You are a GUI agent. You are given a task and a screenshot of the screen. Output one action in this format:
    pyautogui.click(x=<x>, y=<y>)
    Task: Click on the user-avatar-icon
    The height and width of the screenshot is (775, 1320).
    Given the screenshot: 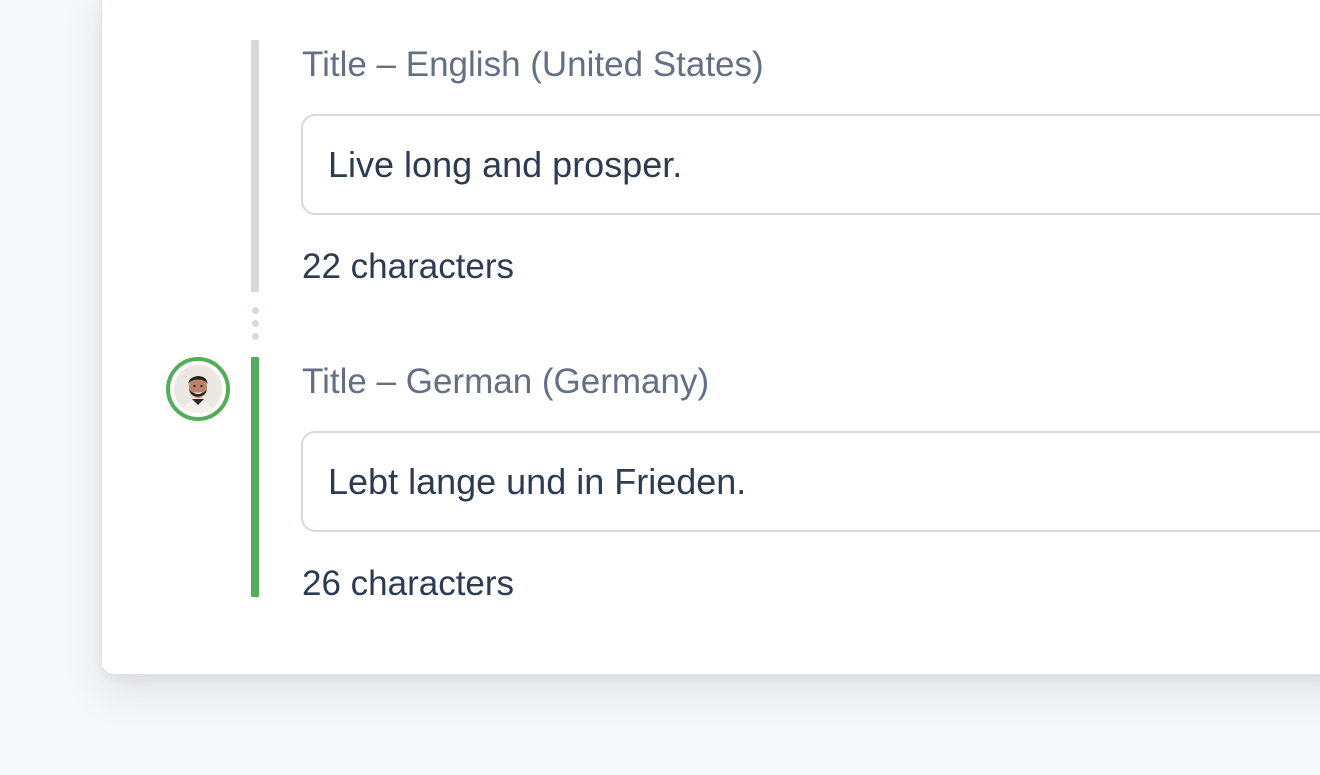 What is the action you would take?
    pyautogui.click(x=198, y=389)
    